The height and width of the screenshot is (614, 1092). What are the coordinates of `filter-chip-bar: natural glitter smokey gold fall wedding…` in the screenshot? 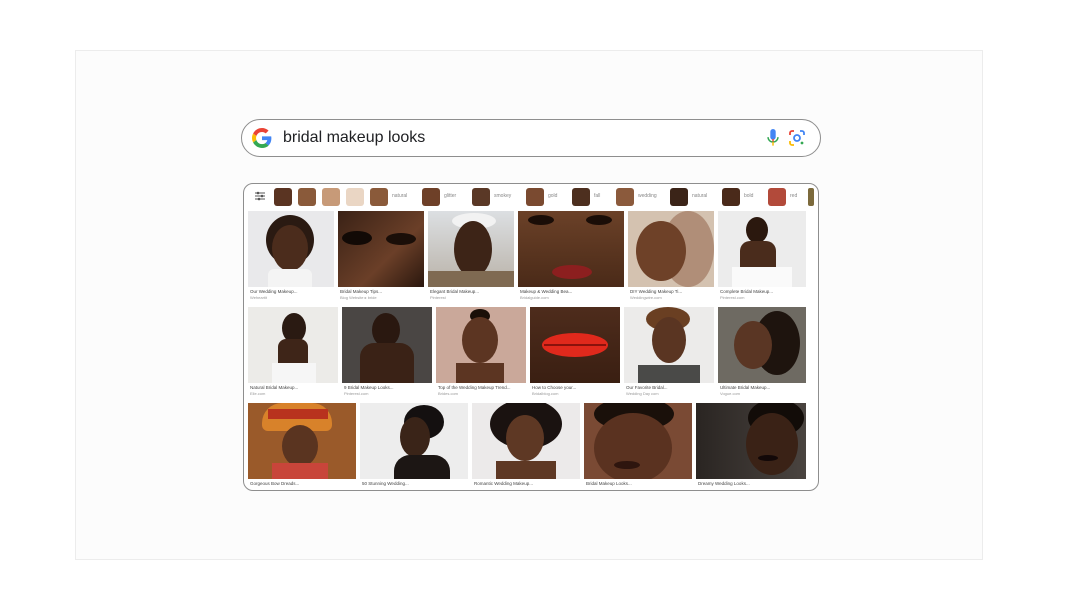 It's located at (532, 197).